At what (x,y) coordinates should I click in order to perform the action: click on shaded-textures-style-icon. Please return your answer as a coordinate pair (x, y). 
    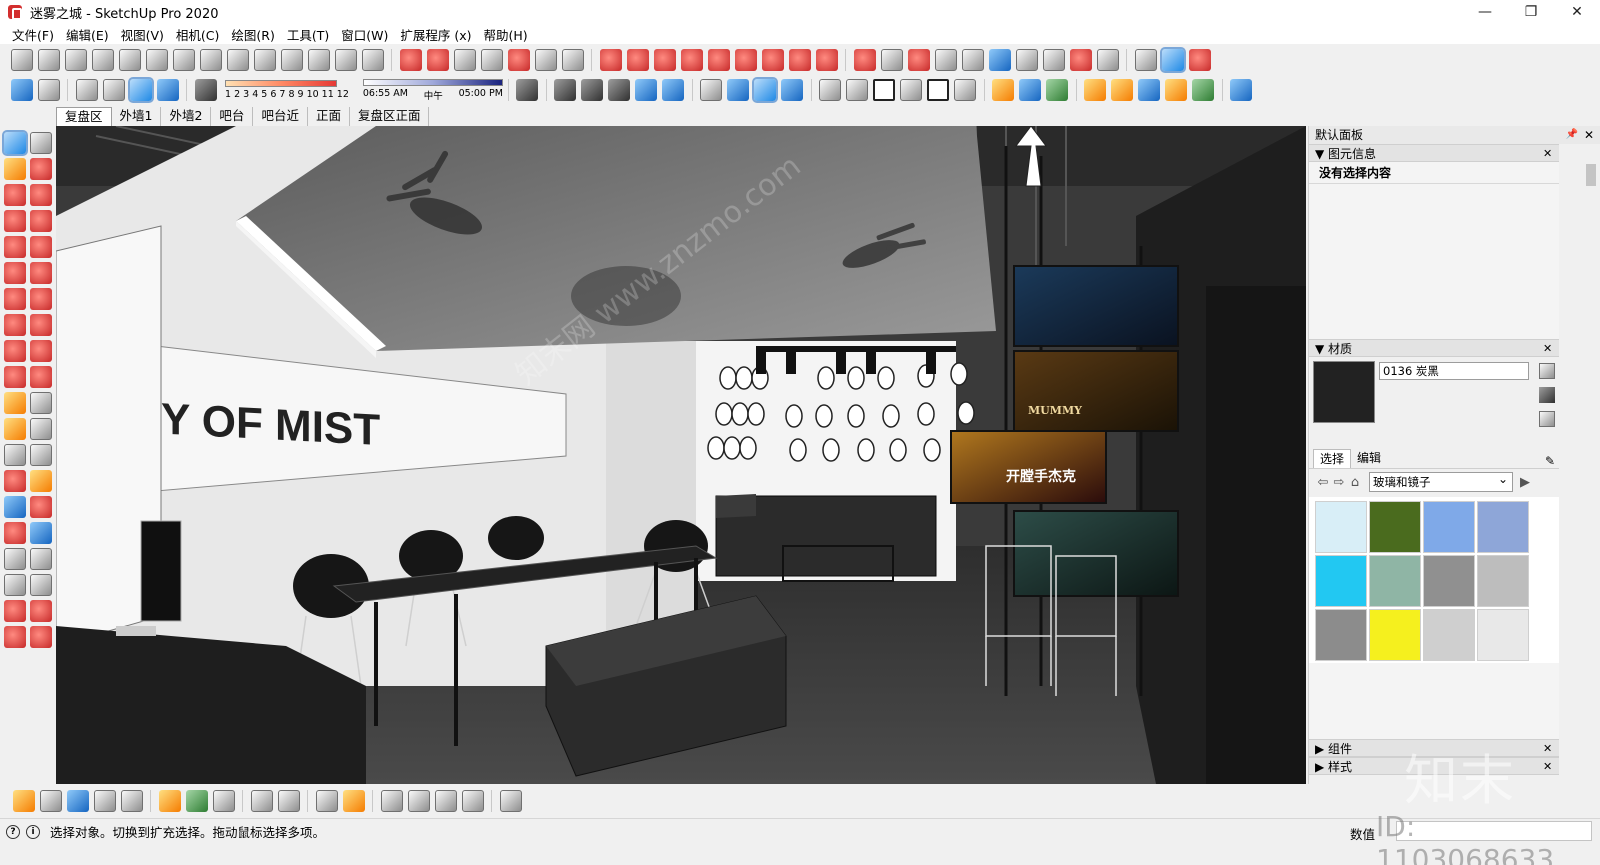
    Looking at the image, I should click on (167, 90).